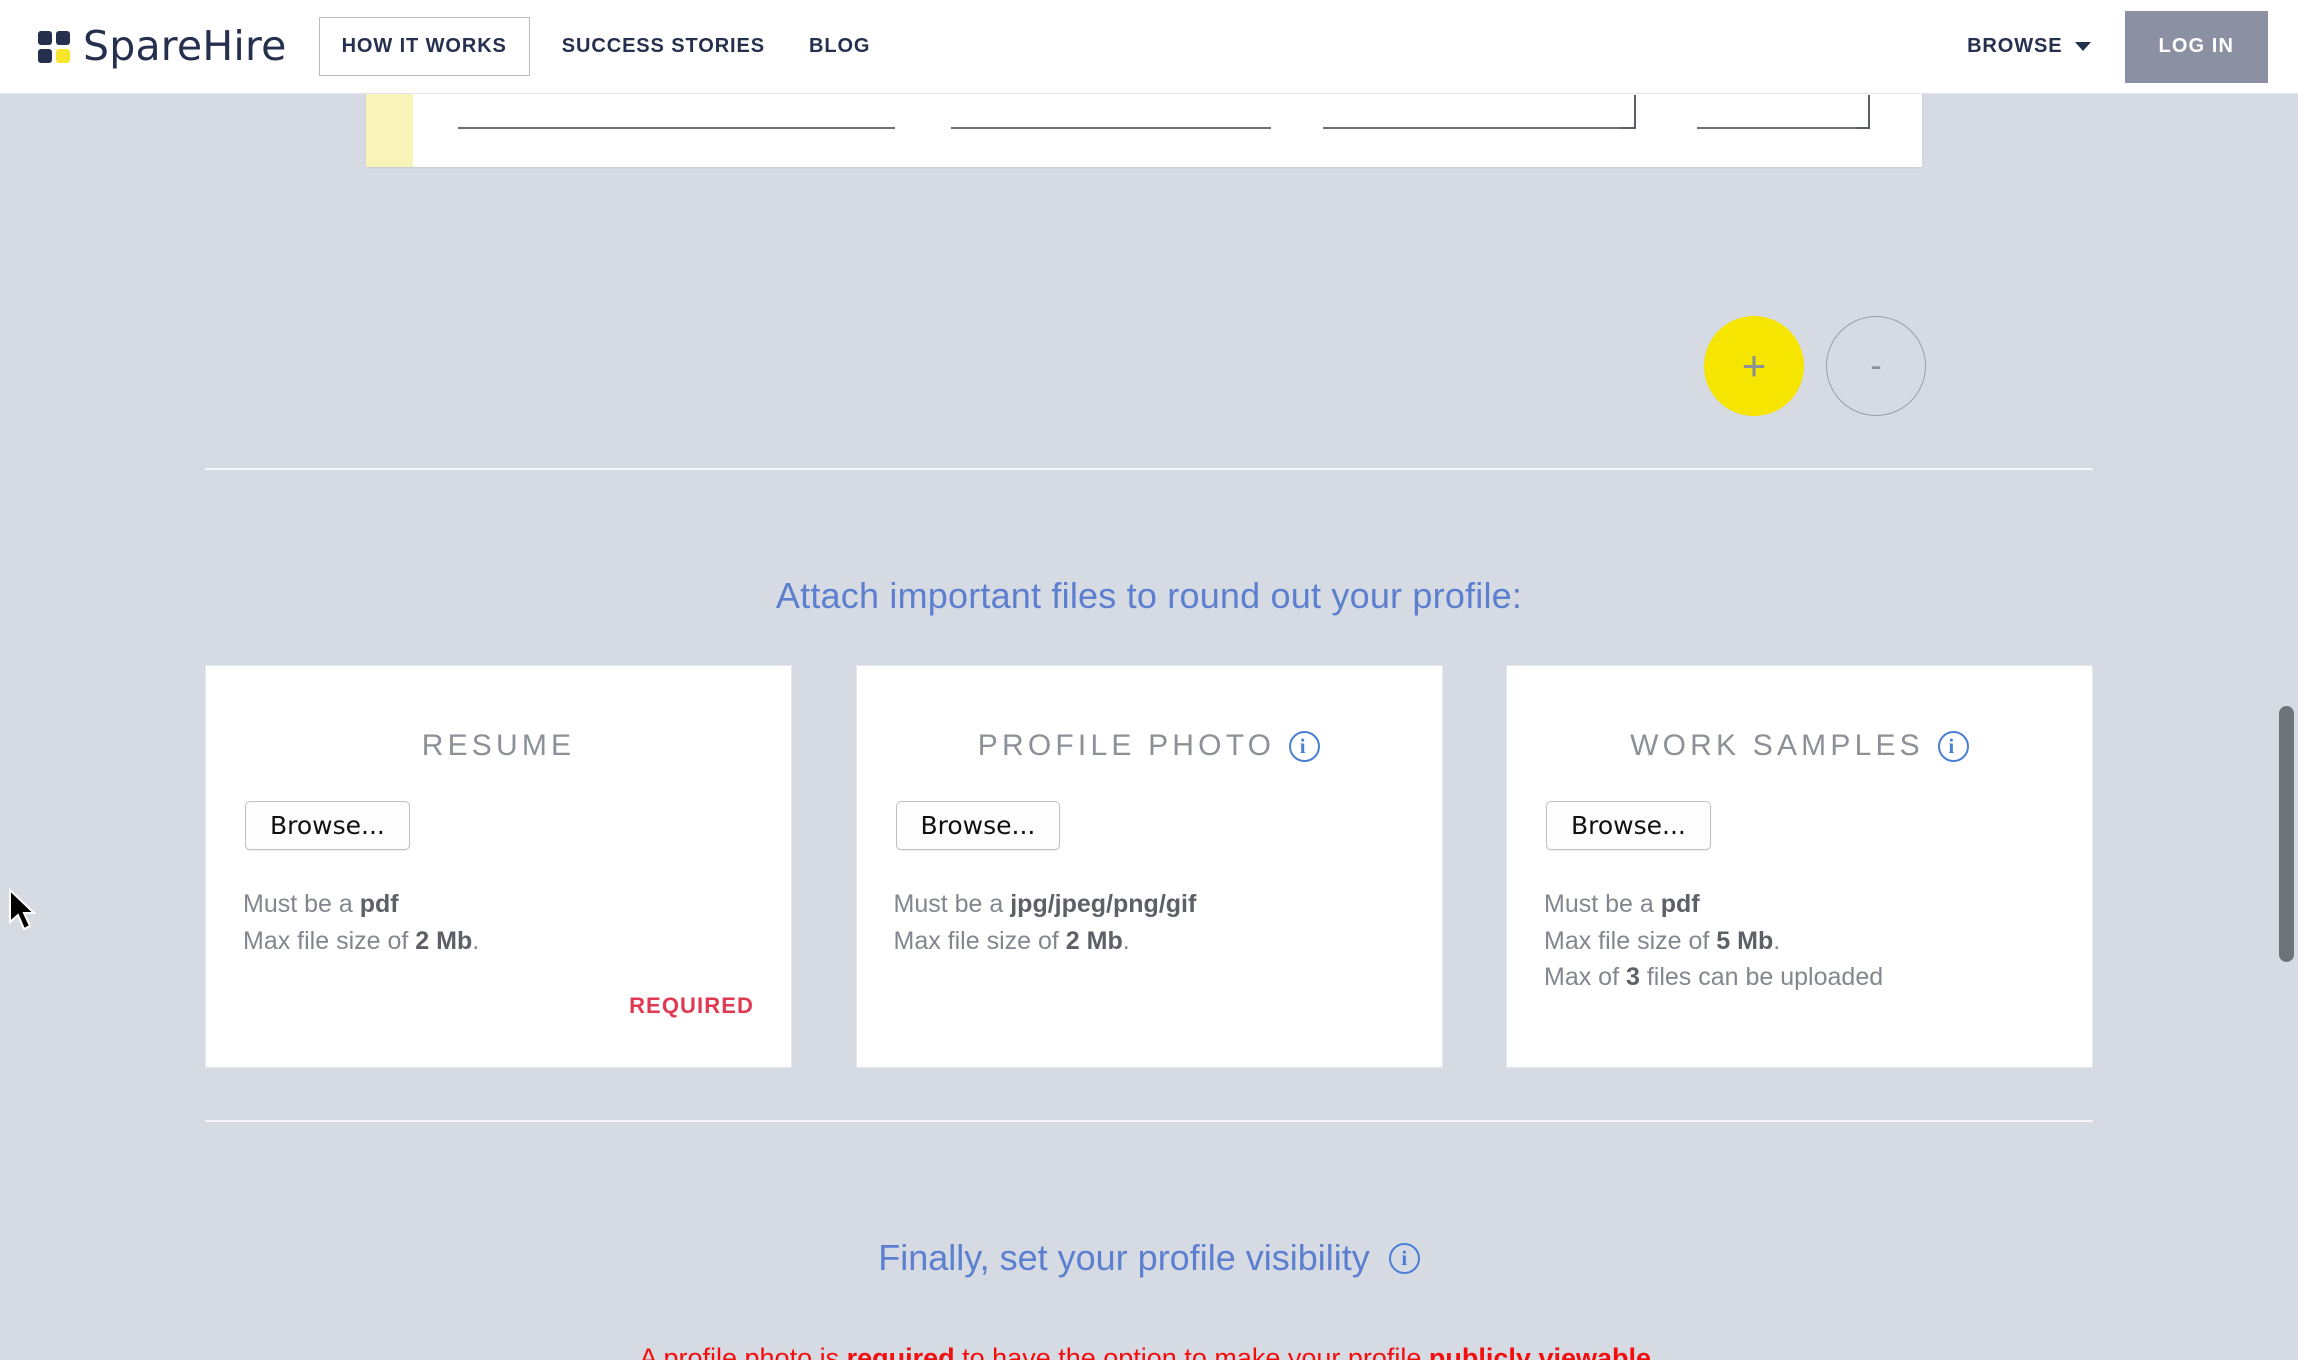 This screenshot has height=1360, width=2298. Describe the element at coordinates (2082, 46) in the screenshot. I see `chevron-down-icon` at that location.